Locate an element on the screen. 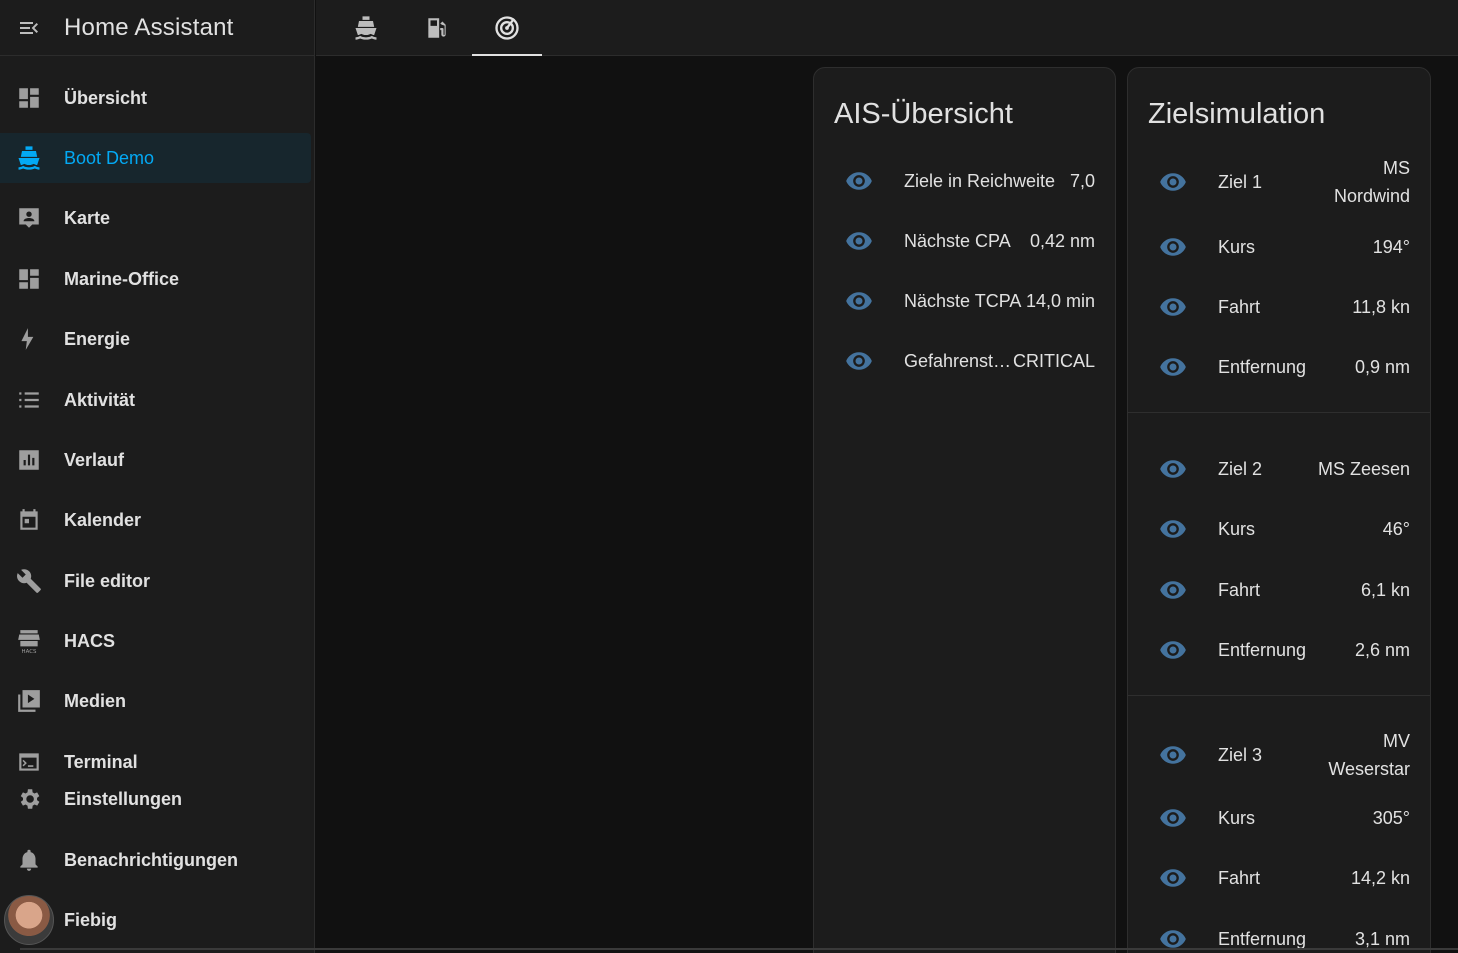 The height and width of the screenshot is (953, 1458). gas-station-icon is located at coordinates (437, 28).